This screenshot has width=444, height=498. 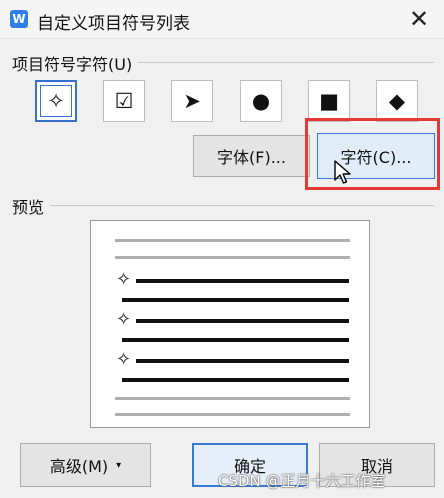 I want to click on selection-focus-ring, so click(x=56, y=101).